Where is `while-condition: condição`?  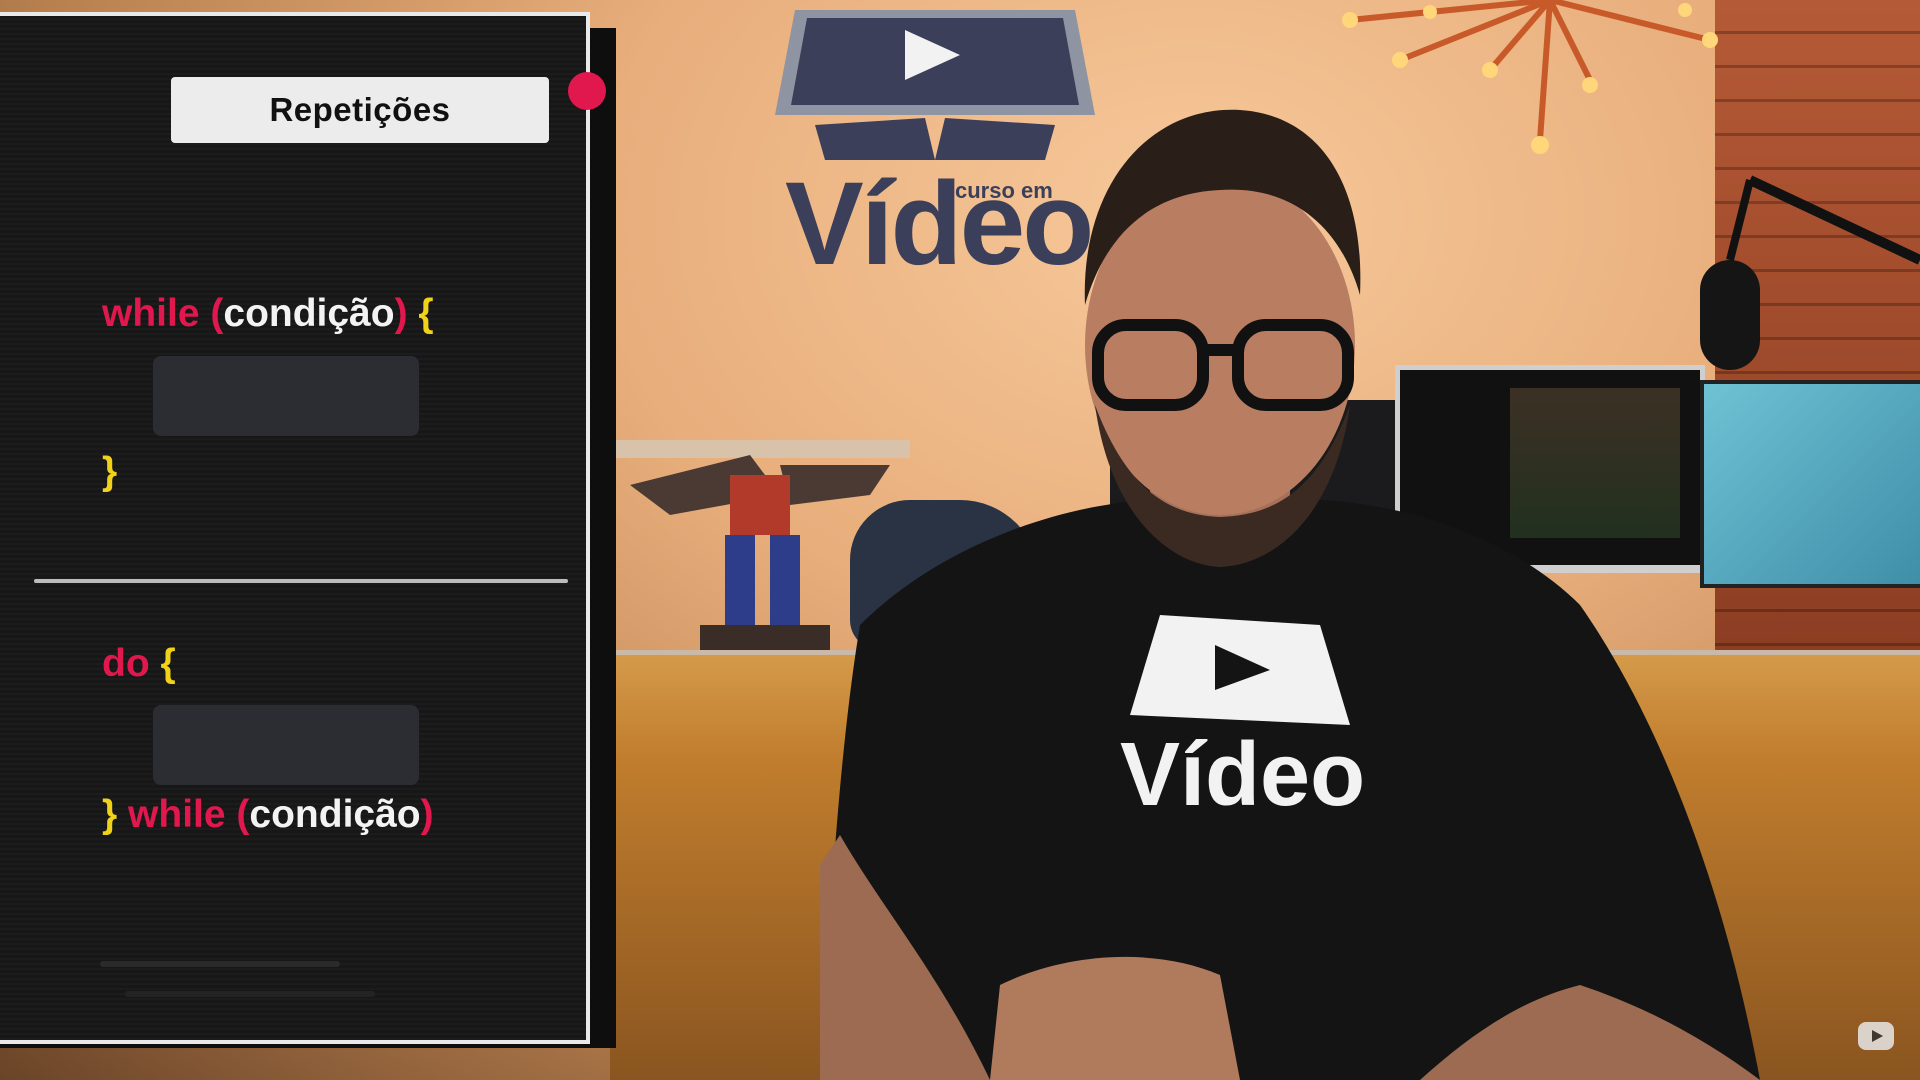
while-condition: condição is located at coordinates (309, 313).